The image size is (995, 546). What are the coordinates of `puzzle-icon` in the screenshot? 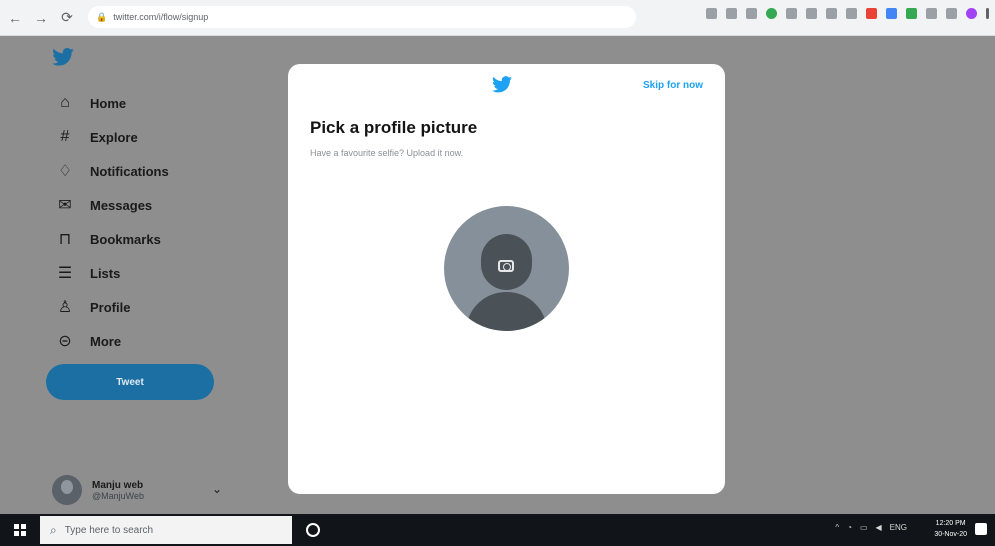 It's located at (931, 13).